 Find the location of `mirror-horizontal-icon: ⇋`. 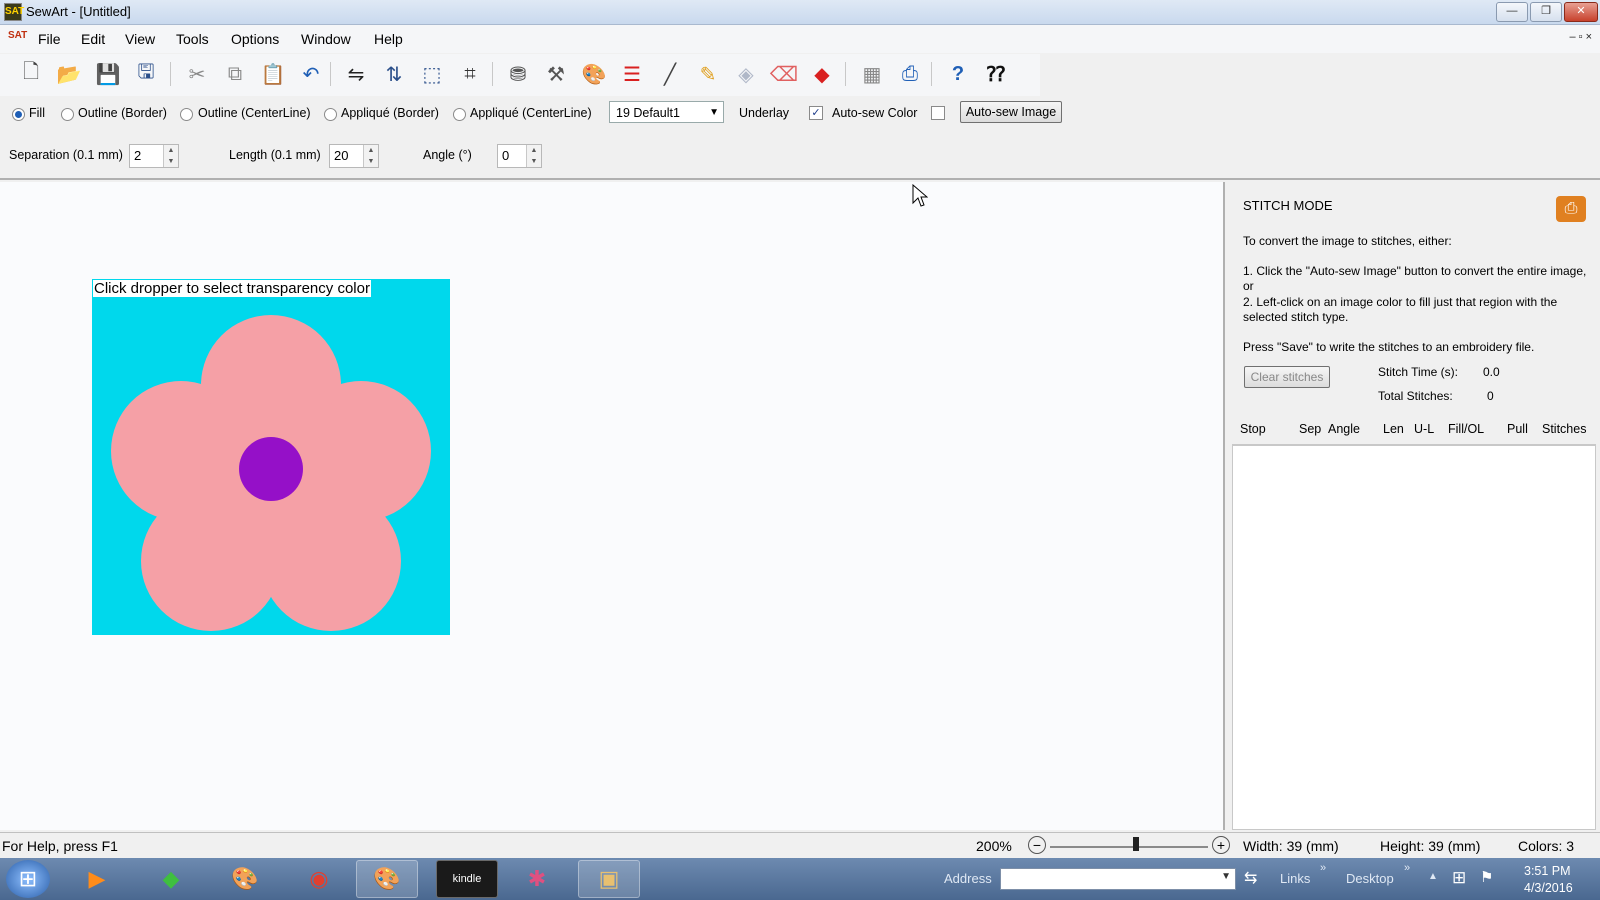

mirror-horizontal-icon: ⇋ is located at coordinates (356, 74).